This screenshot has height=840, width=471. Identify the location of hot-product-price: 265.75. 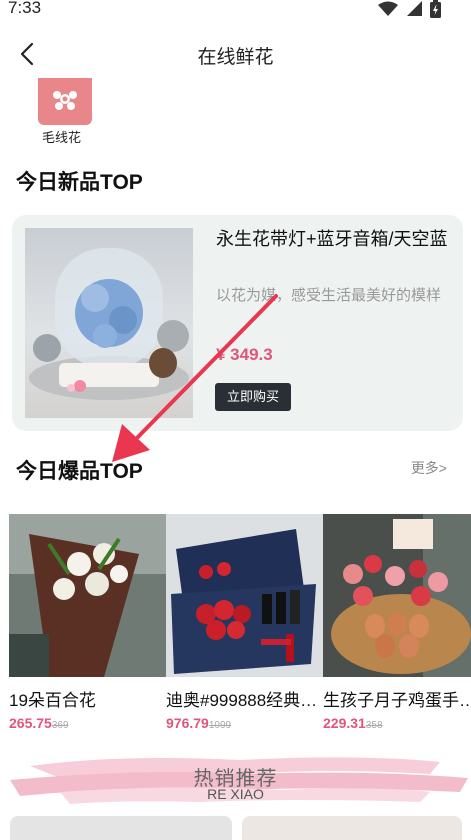
(30, 723).